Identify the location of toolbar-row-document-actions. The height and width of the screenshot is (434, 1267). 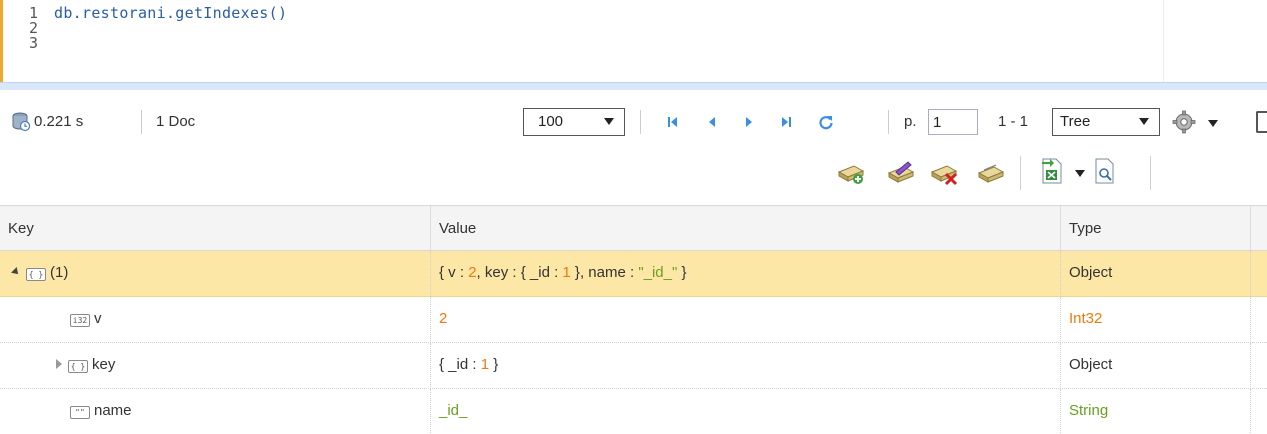
(633, 172).